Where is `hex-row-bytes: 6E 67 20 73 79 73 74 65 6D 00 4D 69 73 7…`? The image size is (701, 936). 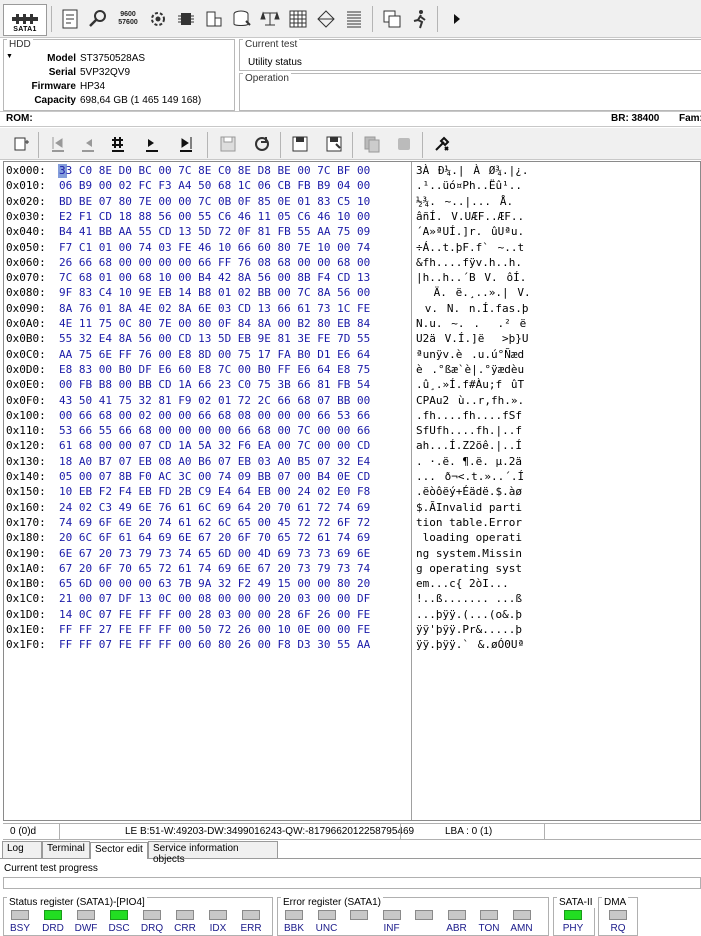
hex-row-bytes: 6E 67 20 73 79 73 74 65 6D 00 4D 69 73 7… is located at coordinates (214, 553).